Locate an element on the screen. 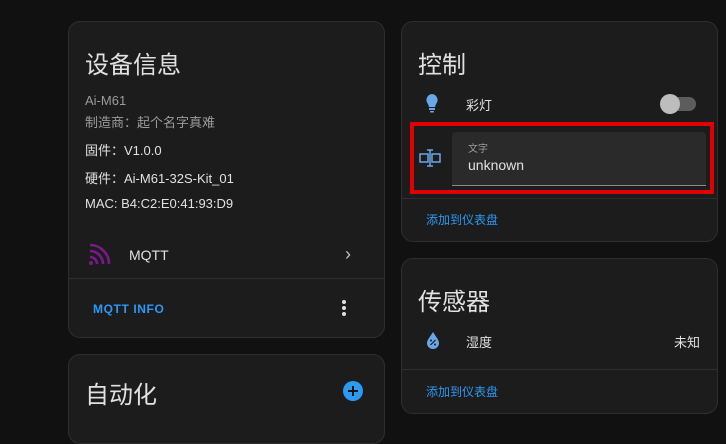 The image size is (726, 444). light-toggle is located at coordinates (678, 104).